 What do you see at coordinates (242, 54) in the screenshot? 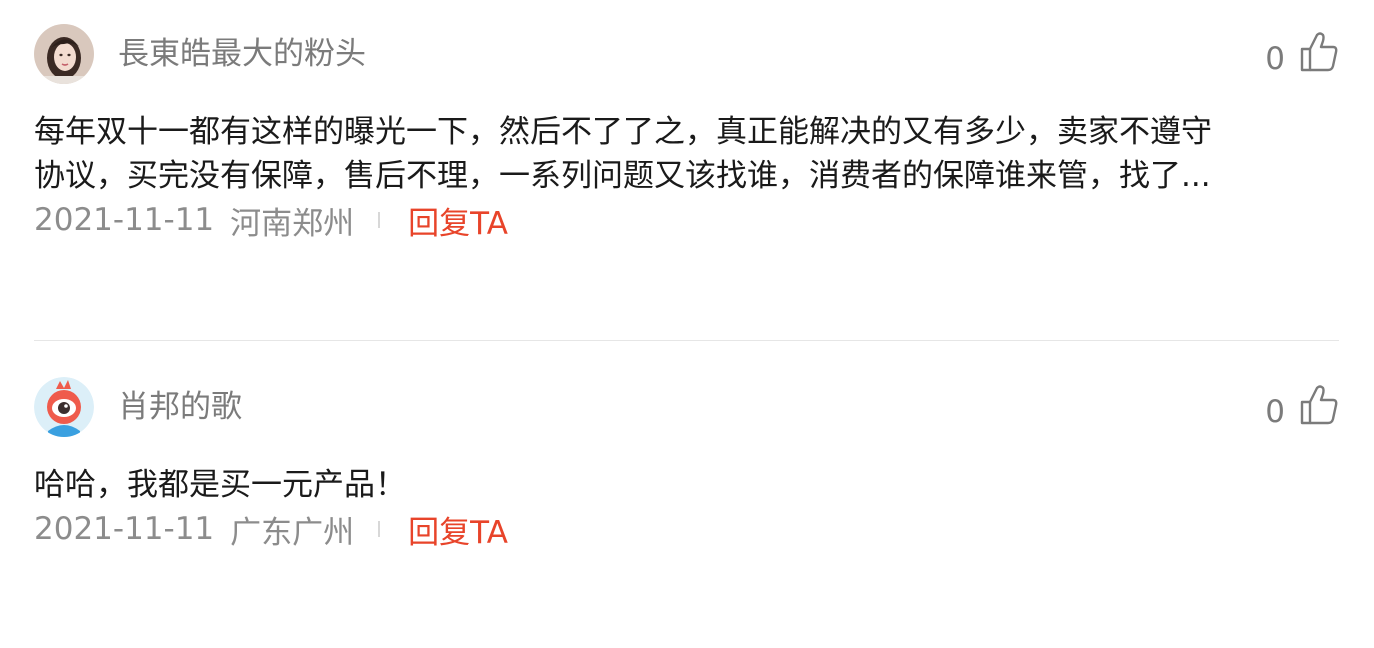
I see `username: 長東皓最大的粉头` at bounding box center [242, 54].